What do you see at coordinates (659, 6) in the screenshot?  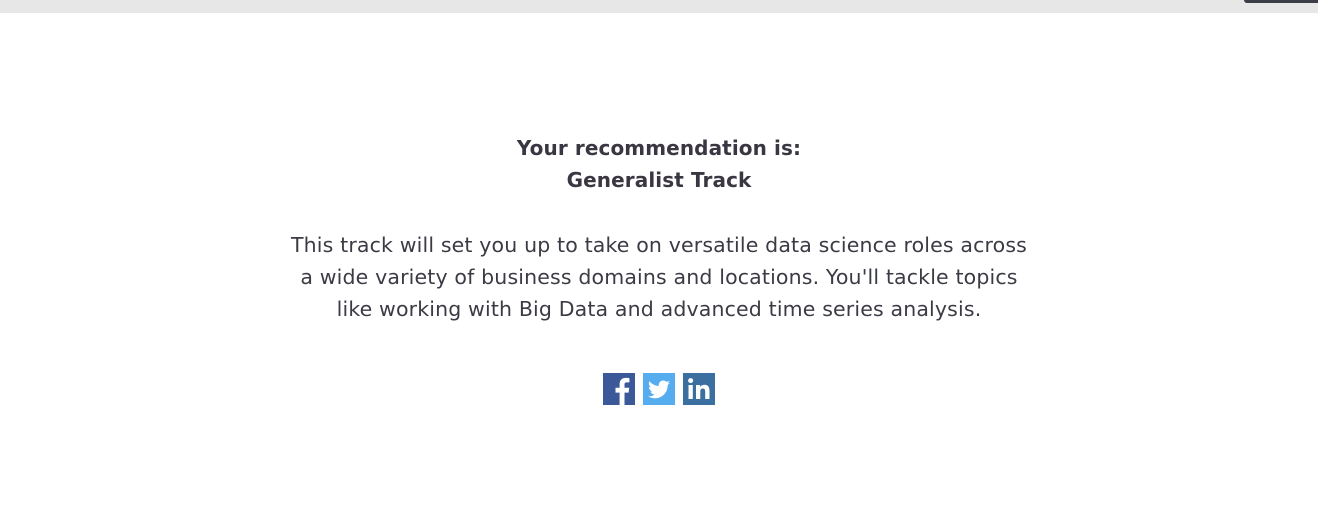 I see `browser-top-bar` at bounding box center [659, 6].